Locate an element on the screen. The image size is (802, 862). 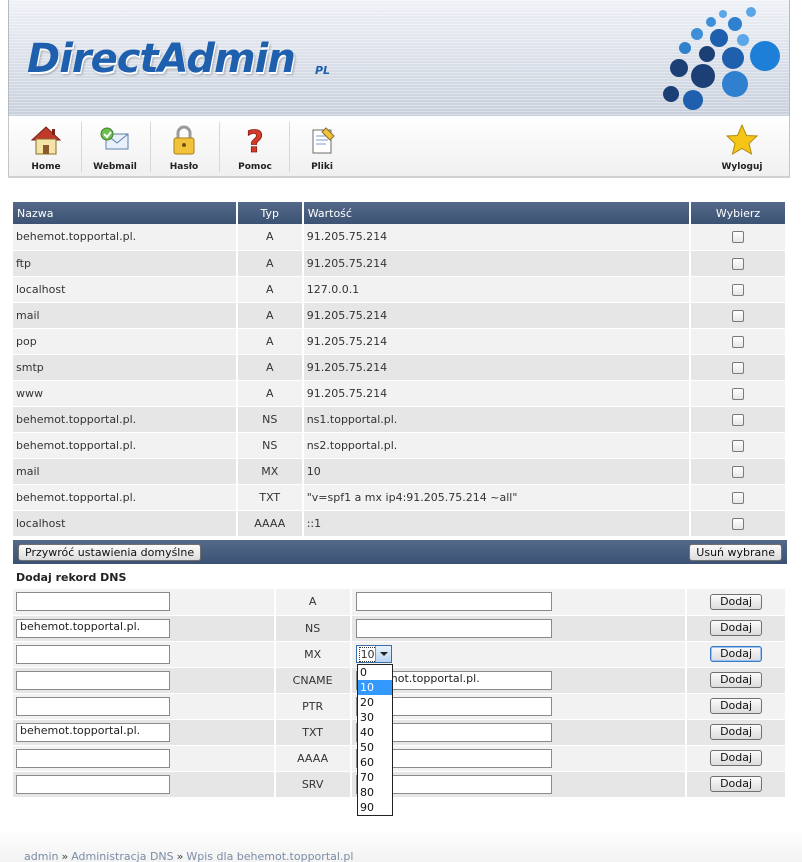
add-name-cell is located at coordinates (144, 706).